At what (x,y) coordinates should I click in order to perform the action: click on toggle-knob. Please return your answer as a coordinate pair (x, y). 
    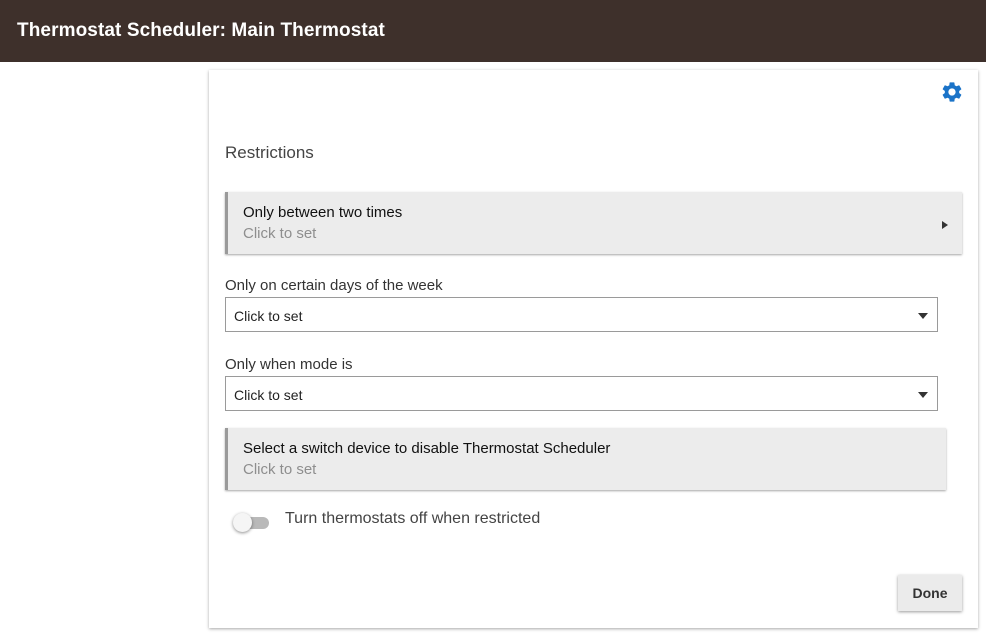
    Looking at the image, I should click on (242, 522).